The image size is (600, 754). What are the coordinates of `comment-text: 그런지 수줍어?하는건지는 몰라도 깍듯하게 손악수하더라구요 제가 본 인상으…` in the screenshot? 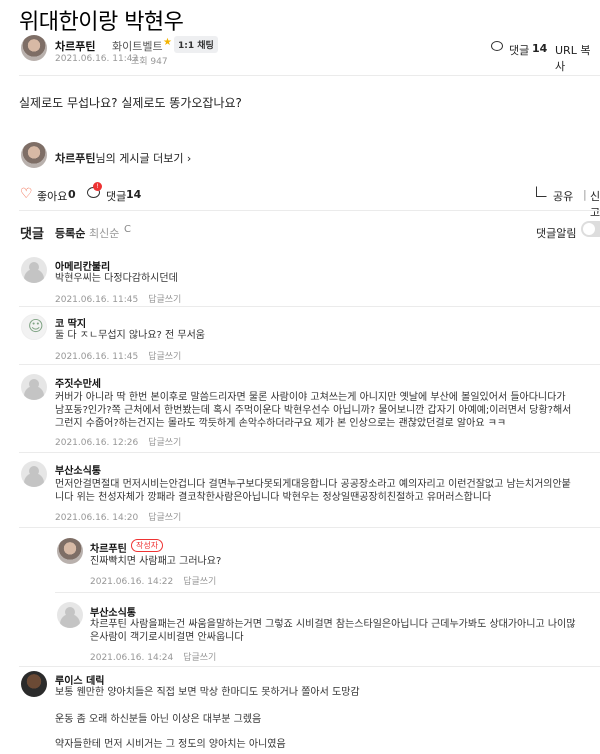 It's located at (281, 423).